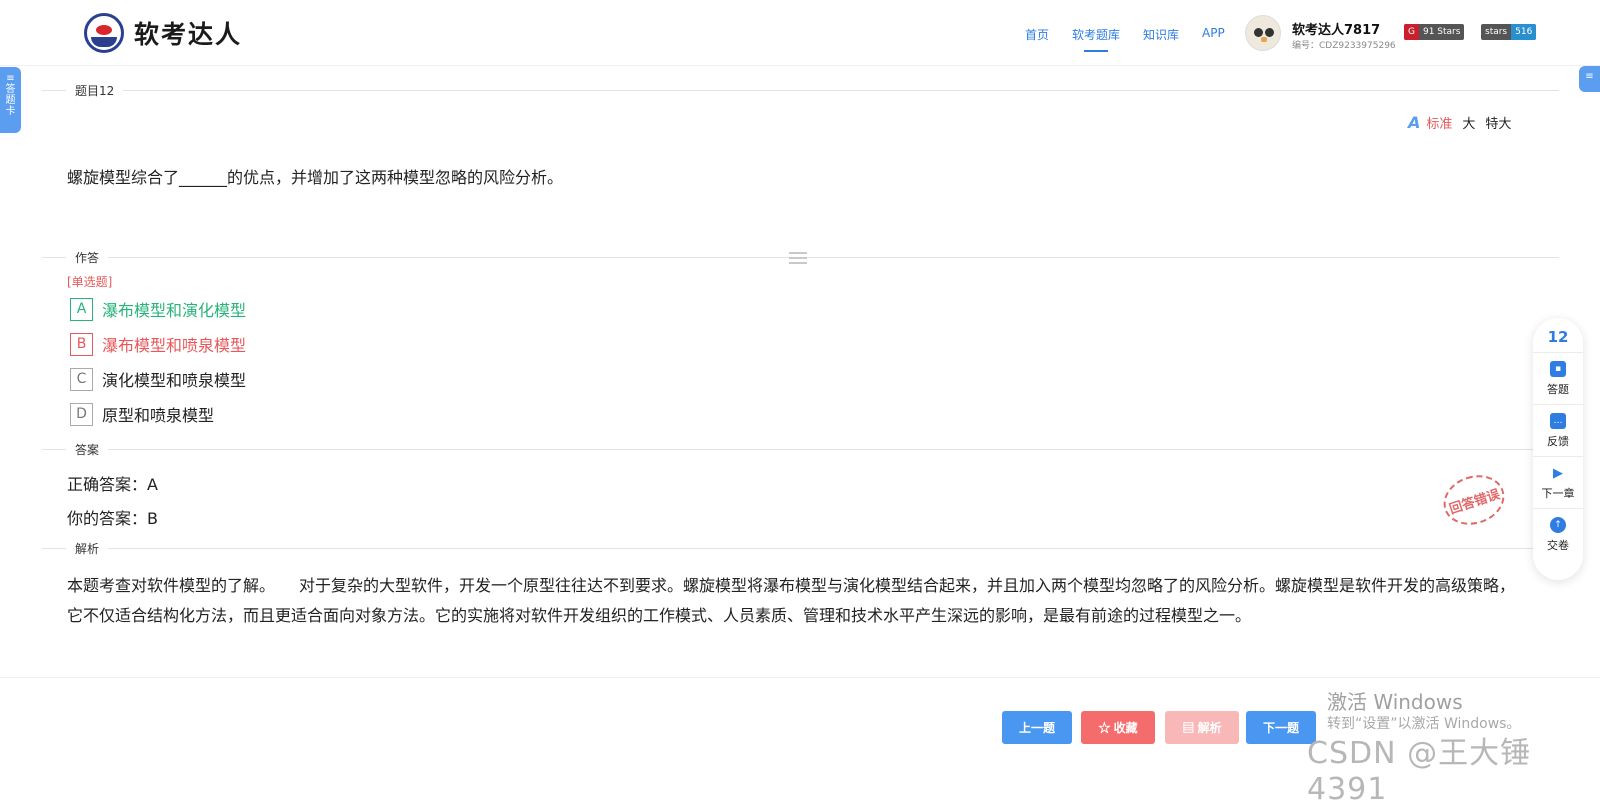  I want to click on next-chapter-label: 下一章, so click(1558, 493).